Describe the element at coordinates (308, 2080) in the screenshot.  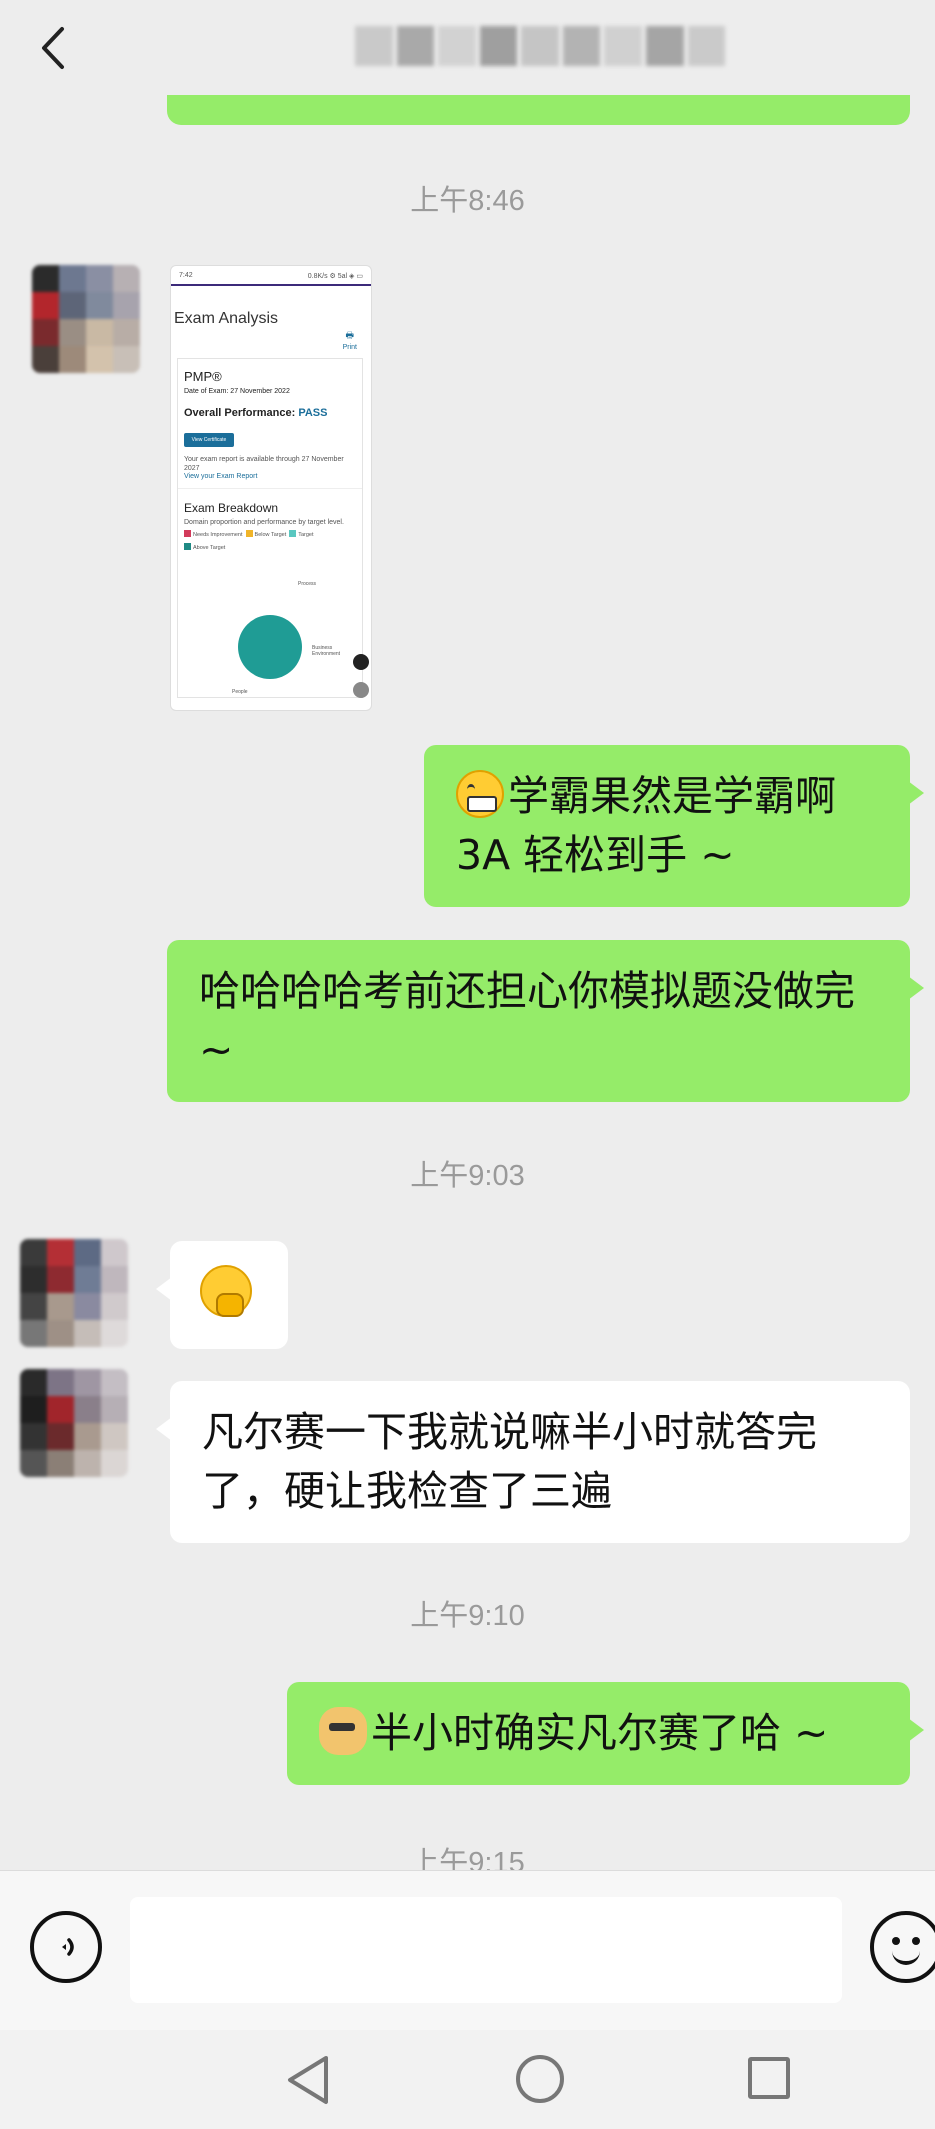
I see `triangle-back-icon` at that location.